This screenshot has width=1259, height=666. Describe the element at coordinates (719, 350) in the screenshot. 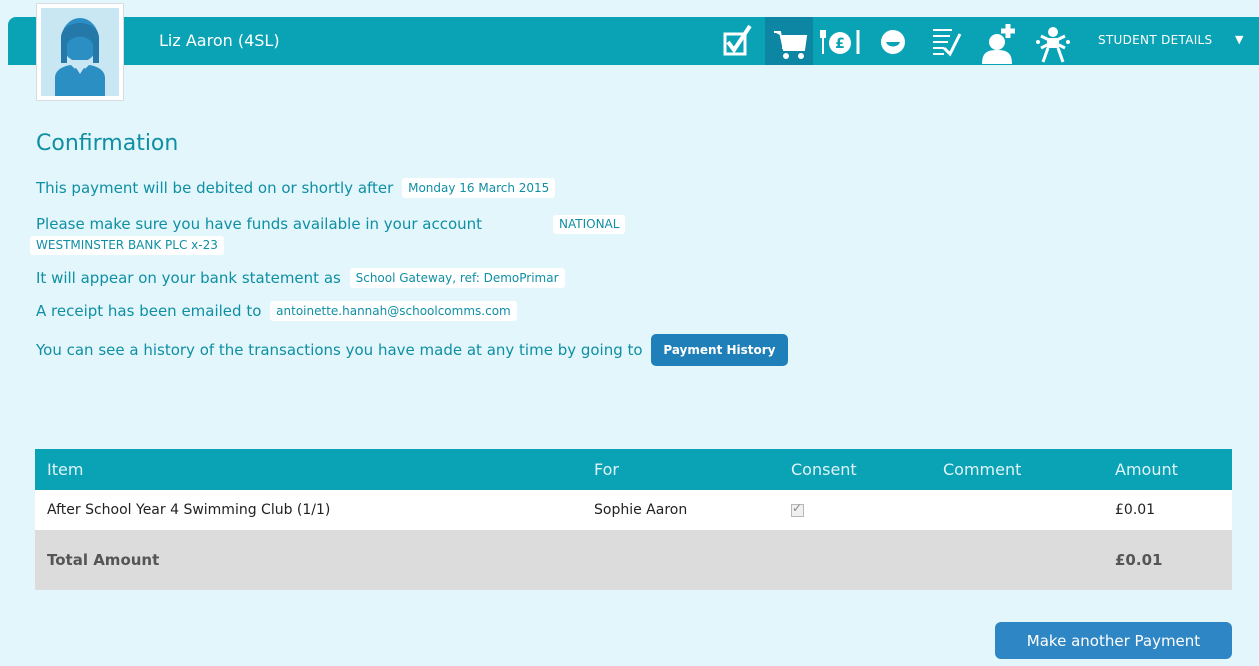

I see `payment-history-button: Payment History` at that location.